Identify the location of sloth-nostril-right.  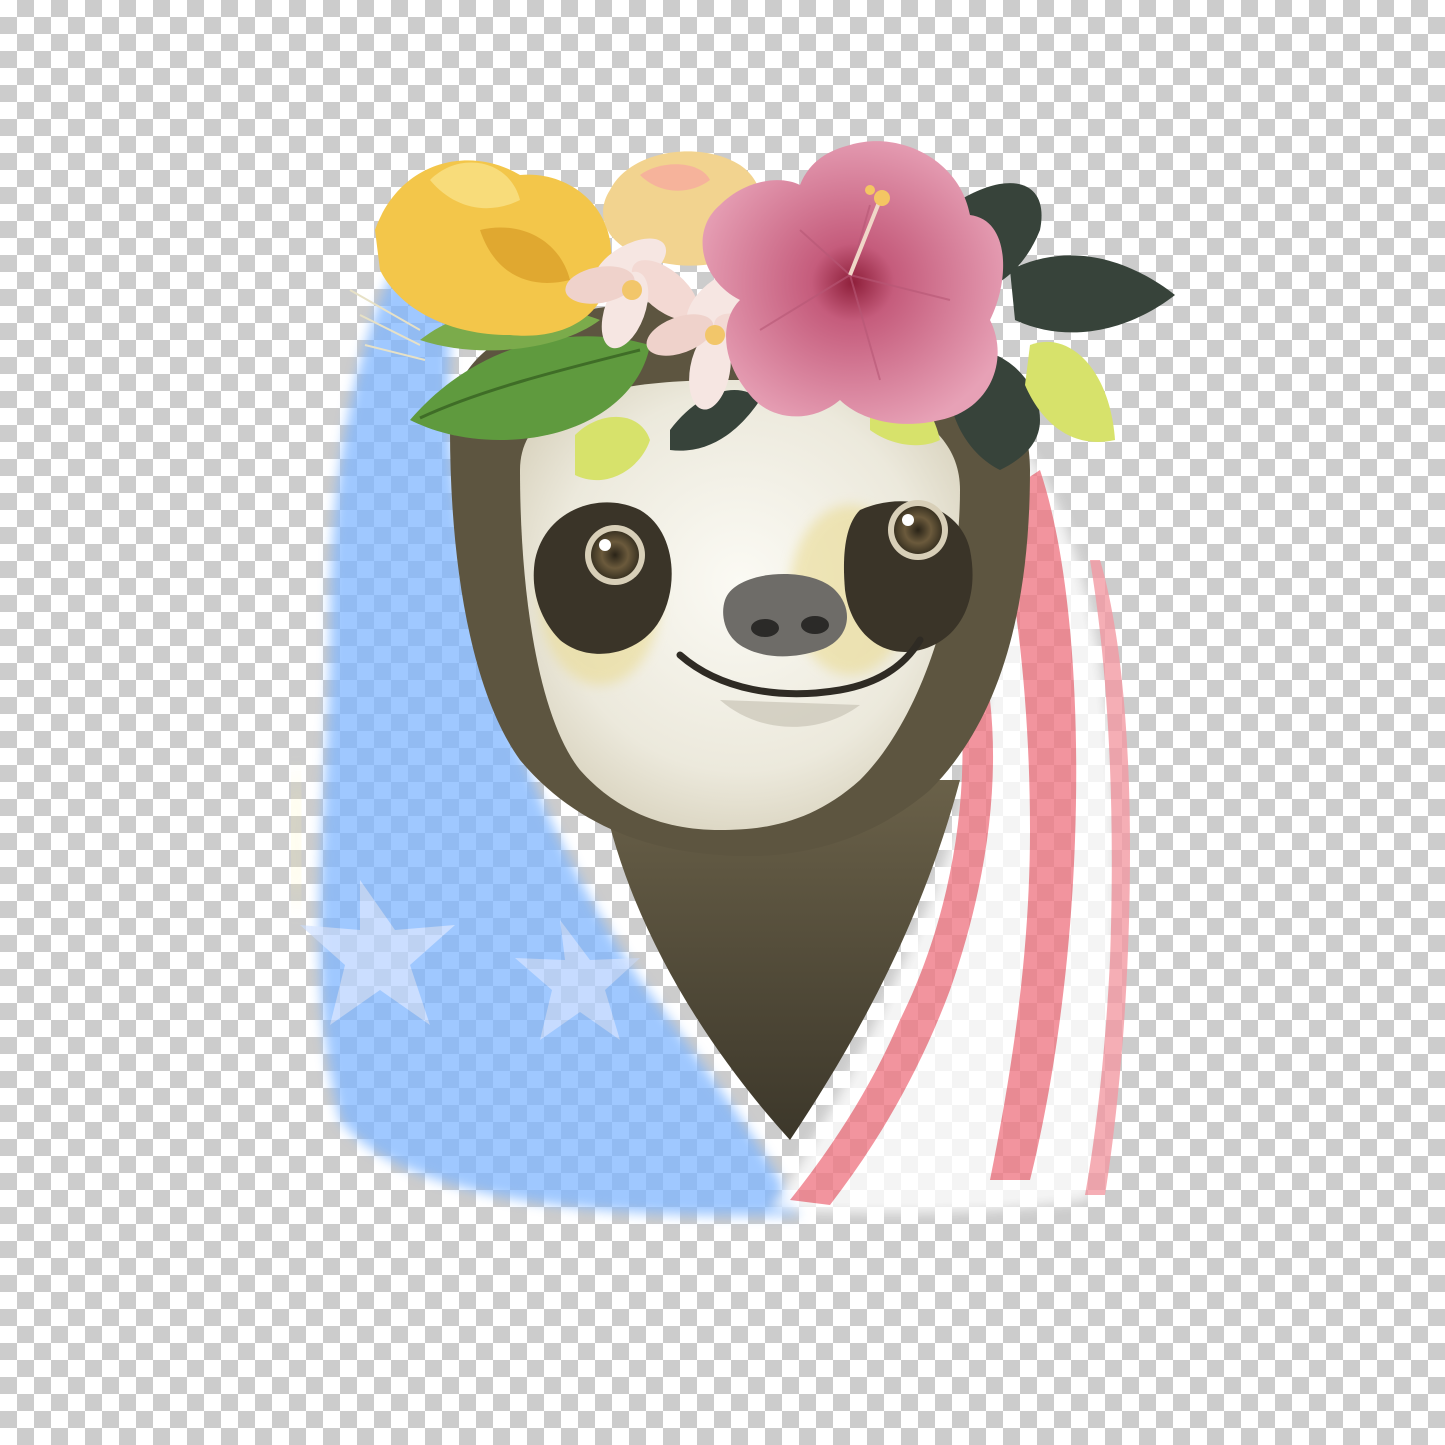
(815, 625).